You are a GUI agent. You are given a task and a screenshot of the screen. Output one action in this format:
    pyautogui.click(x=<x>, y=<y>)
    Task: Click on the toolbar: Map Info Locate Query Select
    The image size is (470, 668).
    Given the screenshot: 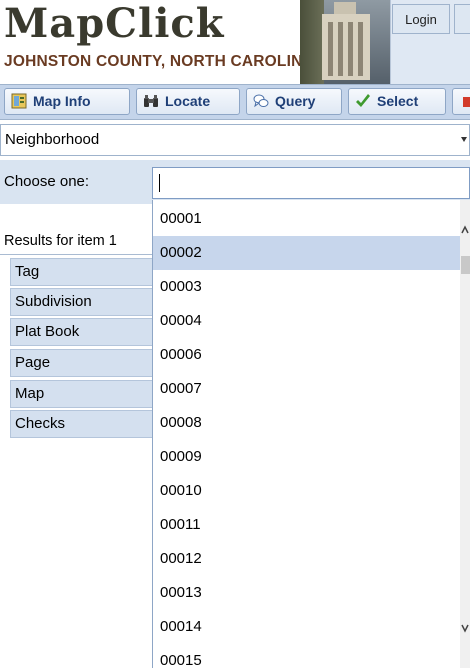 What is the action you would take?
    pyautogui.click(x=235, y=102)
    